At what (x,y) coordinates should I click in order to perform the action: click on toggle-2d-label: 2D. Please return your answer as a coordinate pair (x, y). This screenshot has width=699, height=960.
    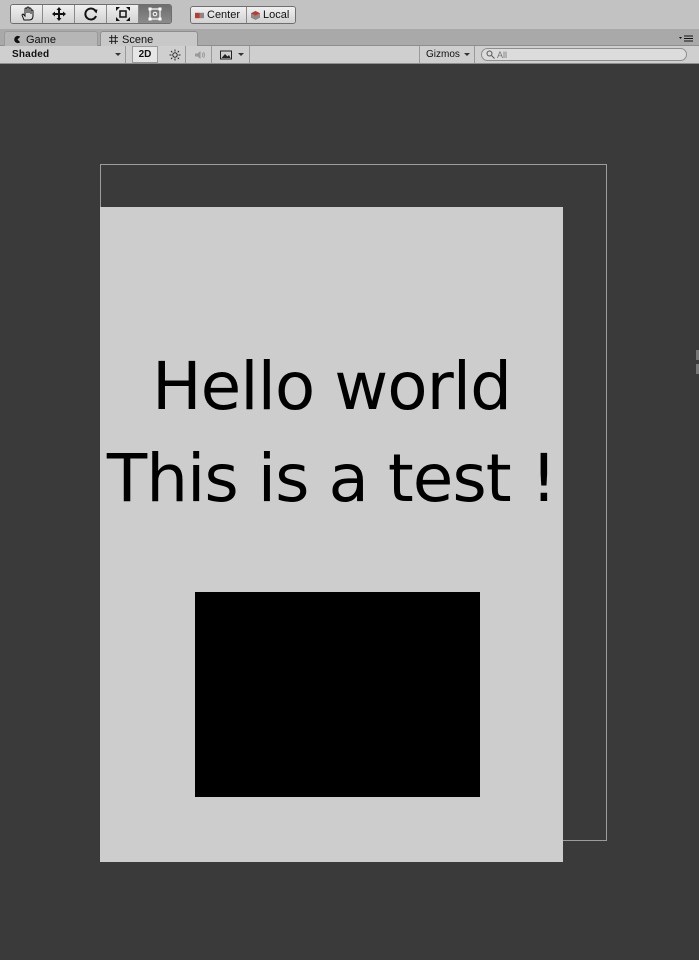
    Looking at the image, I should click on (145, 54).